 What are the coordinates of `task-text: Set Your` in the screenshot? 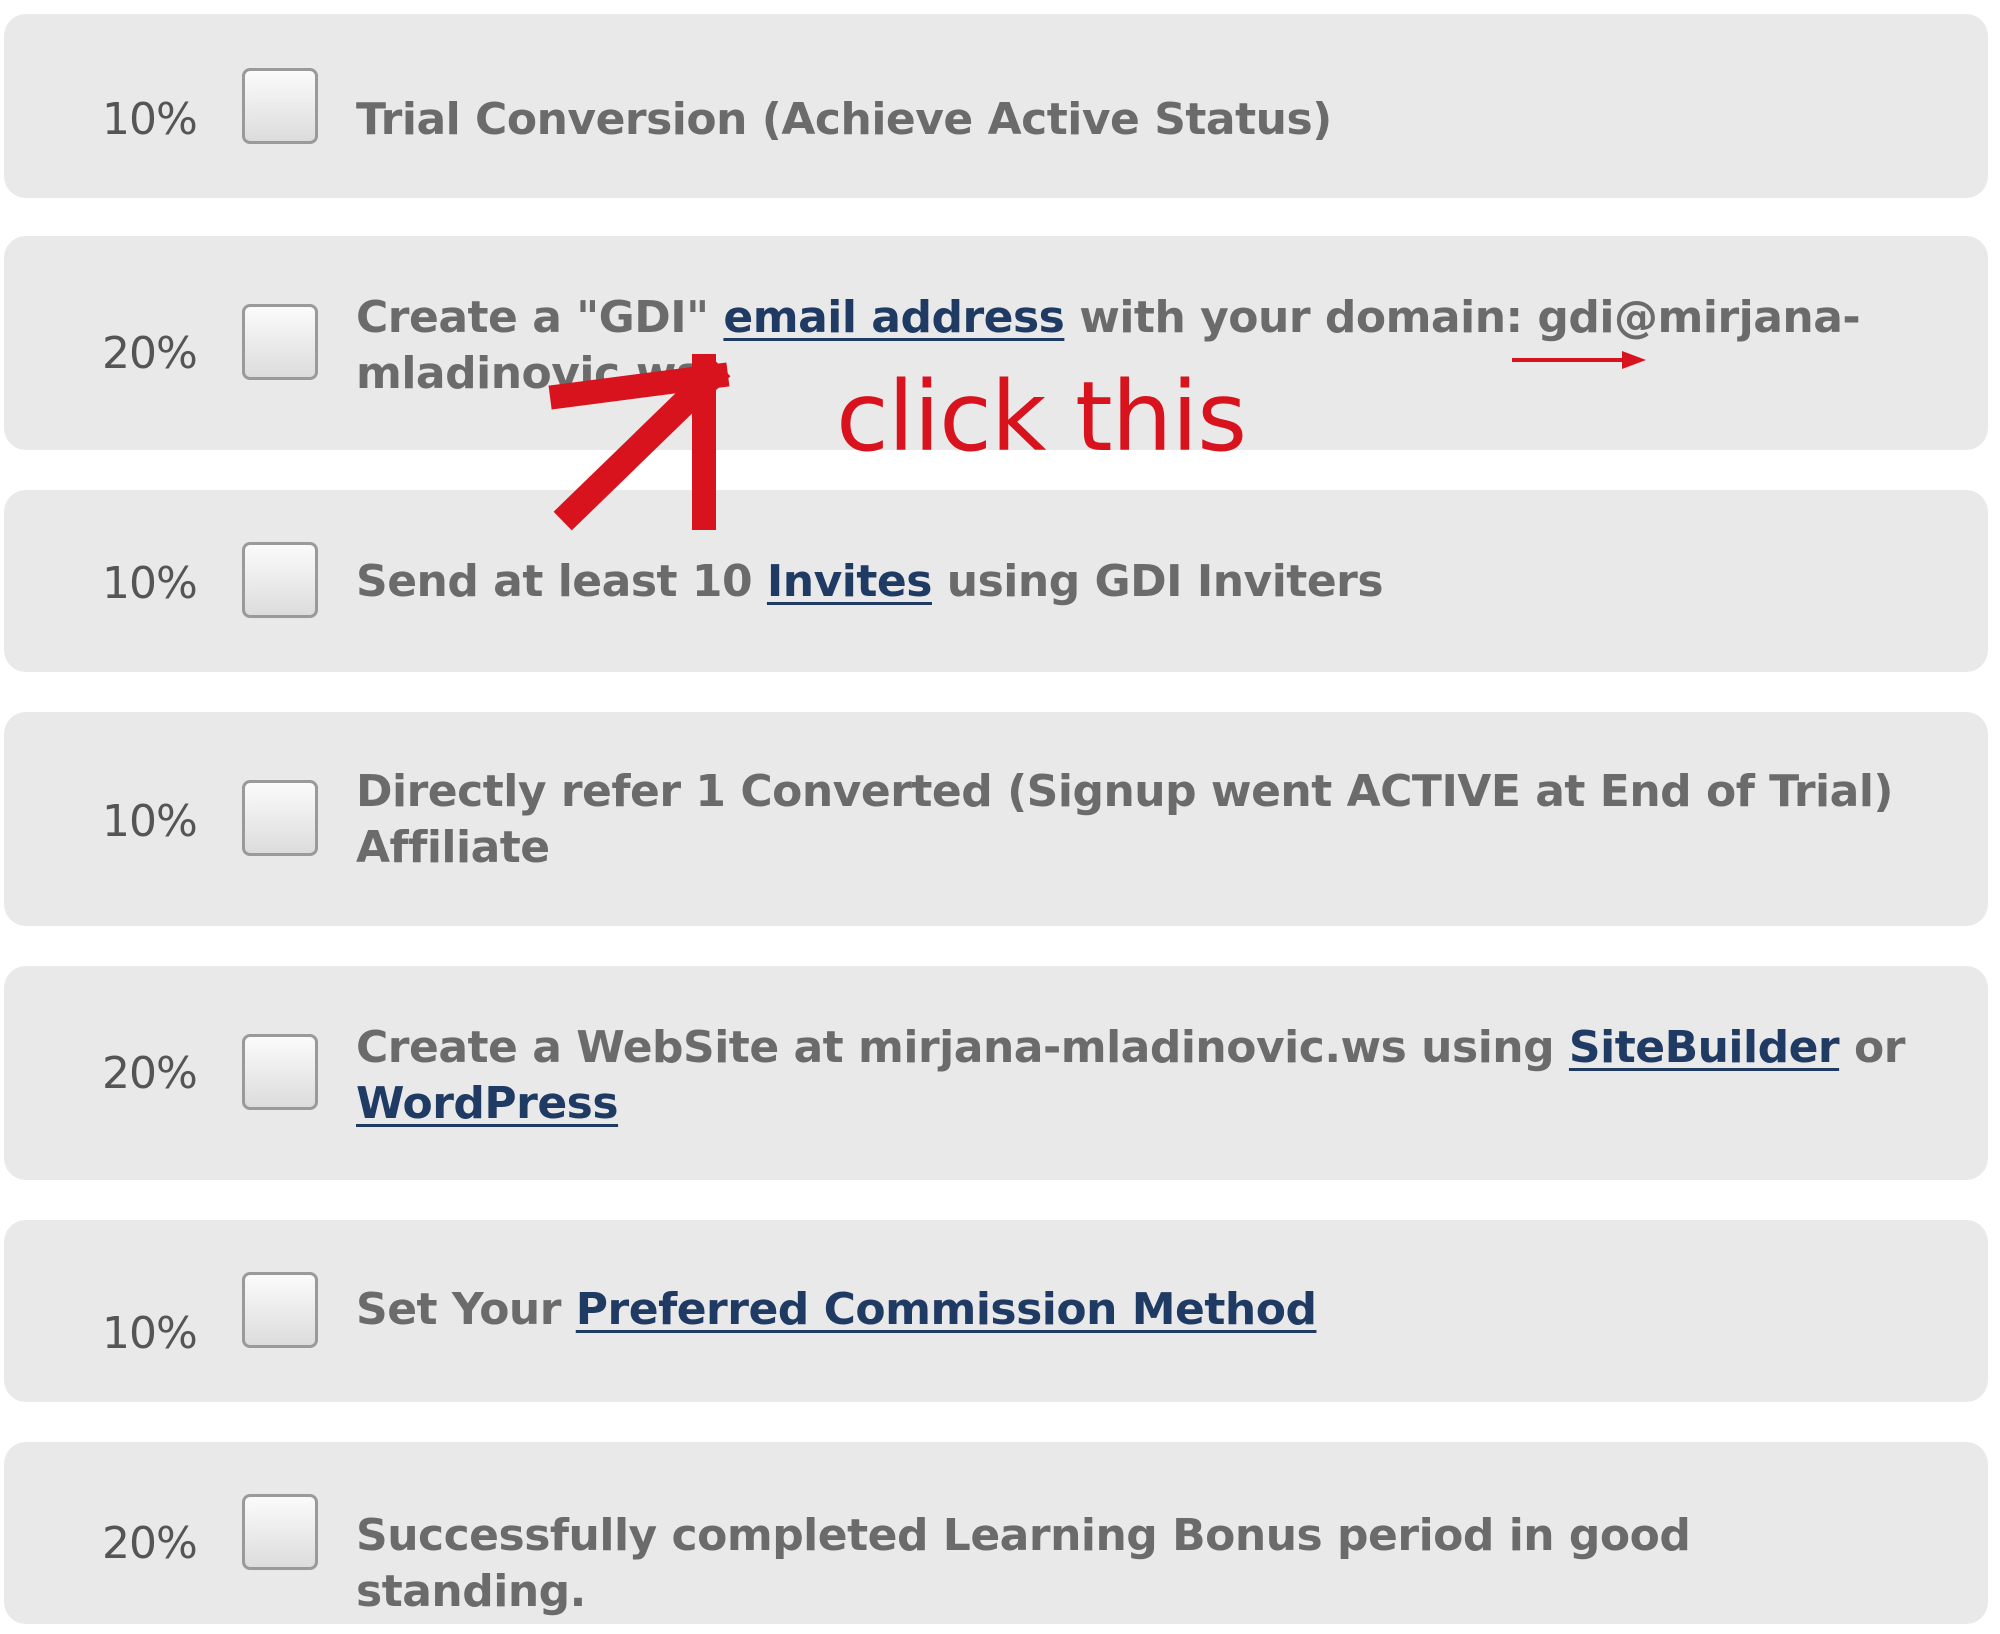 It's located at (466, 1309).